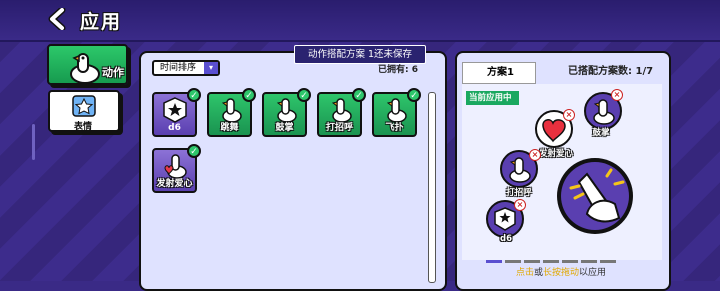 The height and width of the screenshot is (291, 720). I want to click on hint-or: 或, so click(539, 273).